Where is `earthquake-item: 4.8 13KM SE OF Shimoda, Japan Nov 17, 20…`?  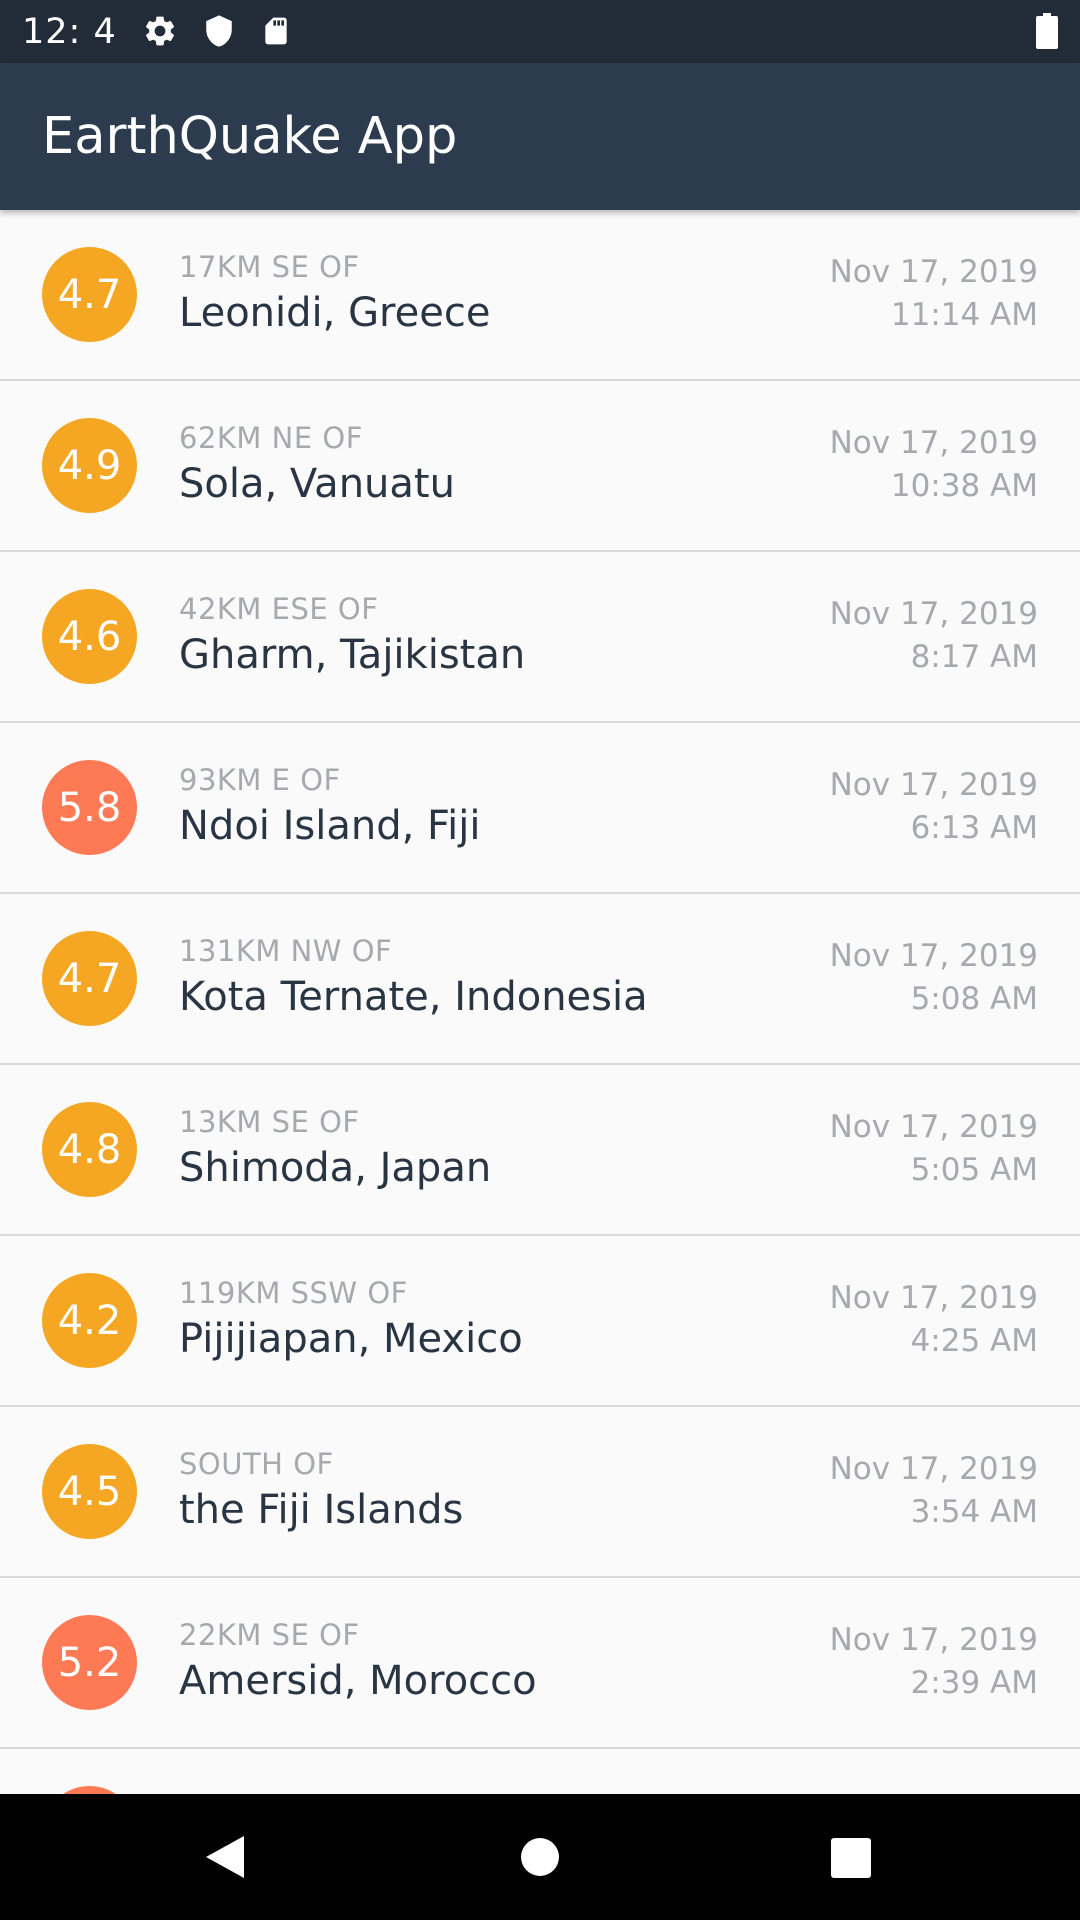
earthquake-item: 4.8 13KM SE OF Shimoda, Japan Nov 17, 20… is located at coordinates (540, 1150).